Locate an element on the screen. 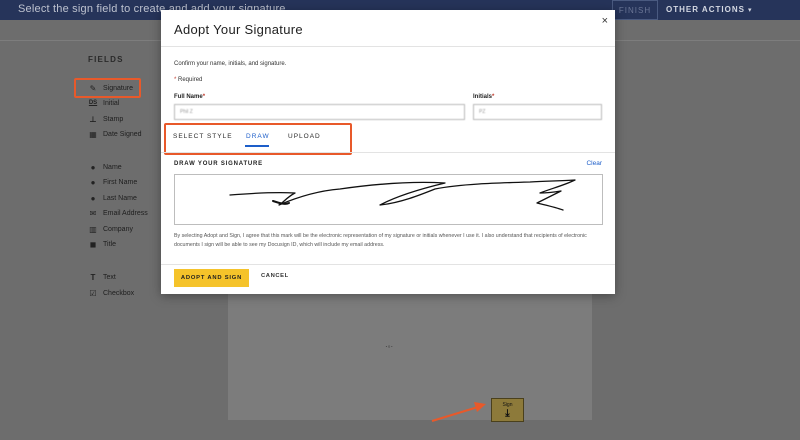 Image resolution: width=800 pixels, height=440 pixels. field-email-address: ✉ Email Address is located at coordinates (118, 213).